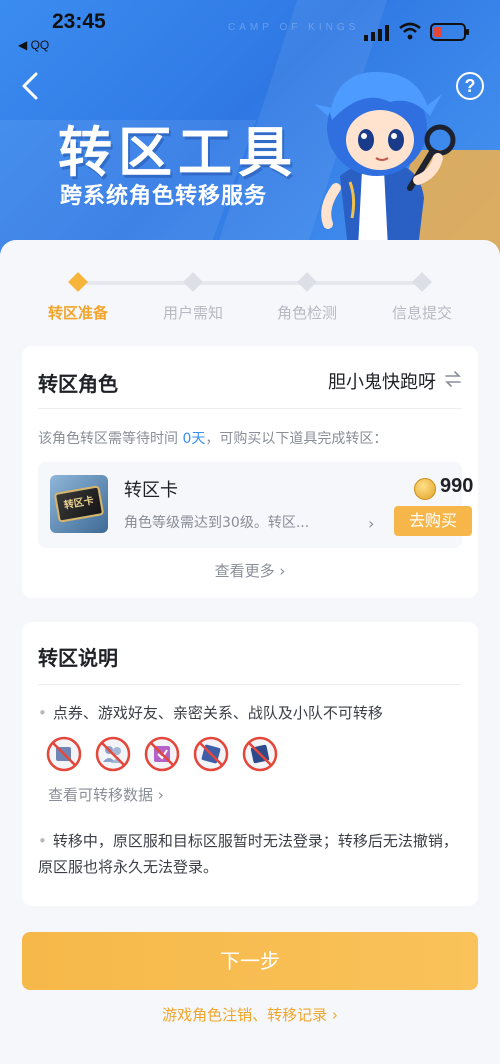 The image size is (500, 1064). Describe the element at coordinates (78, 658) in the screenshot. I see `notes-card-title: 转区说明` at that location.